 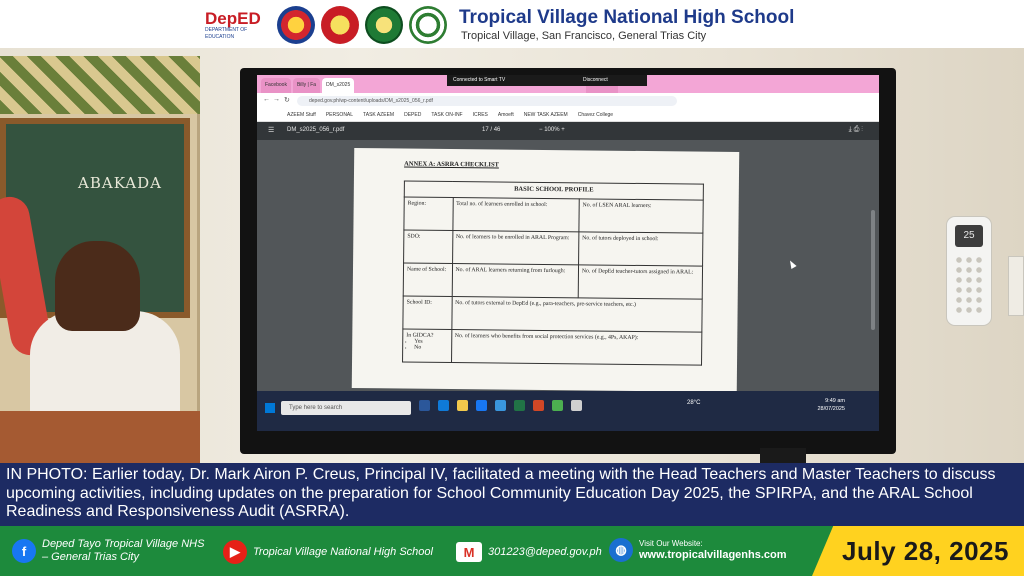 What do you see at coordinates (783, 455) in the screenshot?
I see `tv-stand` at bounding box center [783, 455].